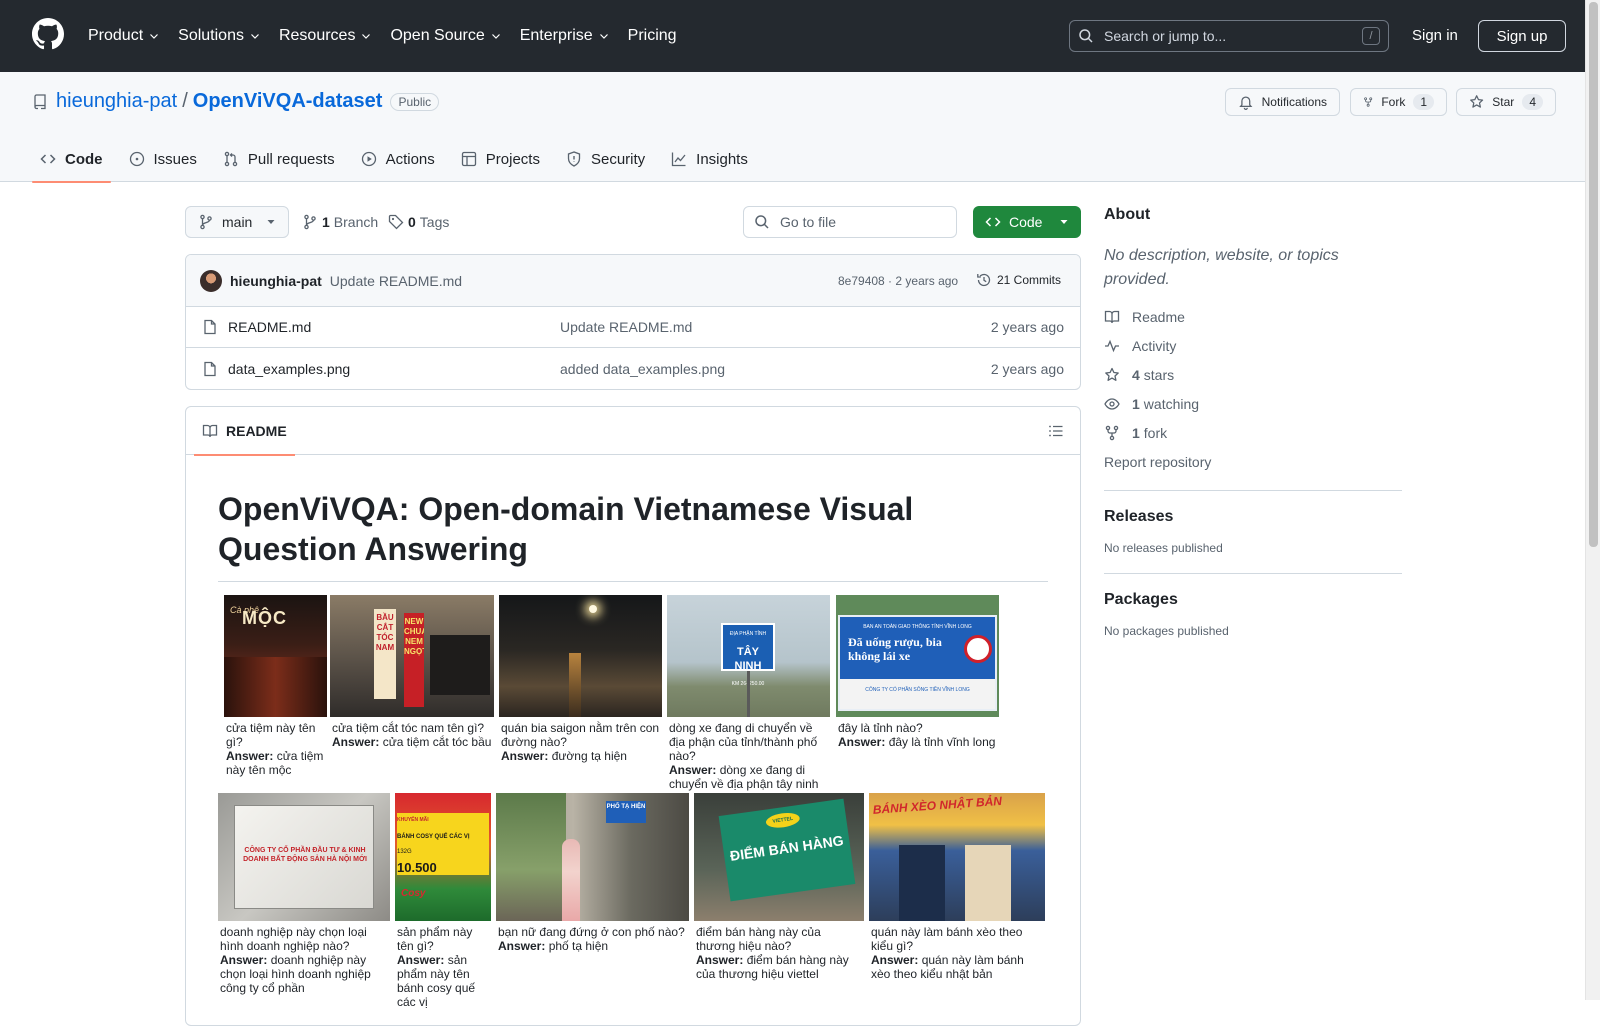 This screenshot has height=1026, width=1600. I want to click on nav-solutions: Solutions, so click(219, 36).